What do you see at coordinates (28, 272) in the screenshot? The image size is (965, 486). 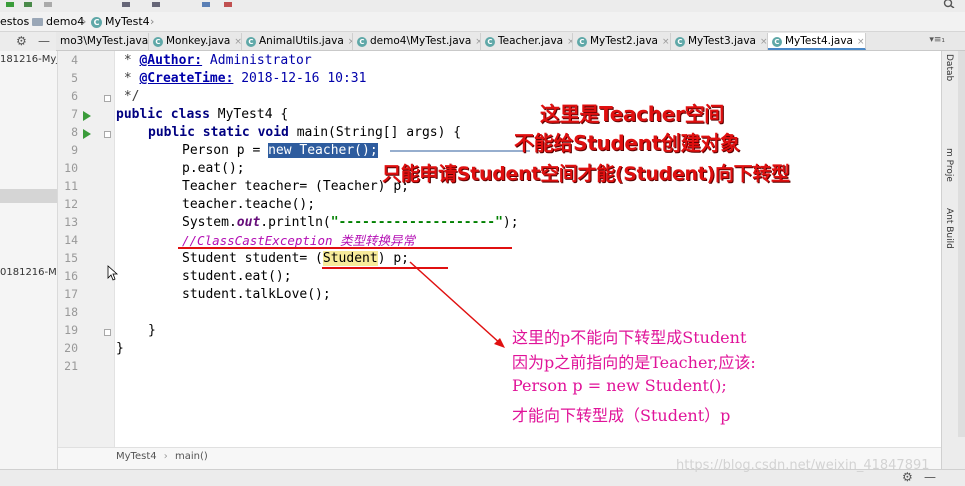 I see `project-tree-item: 0181216-My` at bounding box center [28, 272].